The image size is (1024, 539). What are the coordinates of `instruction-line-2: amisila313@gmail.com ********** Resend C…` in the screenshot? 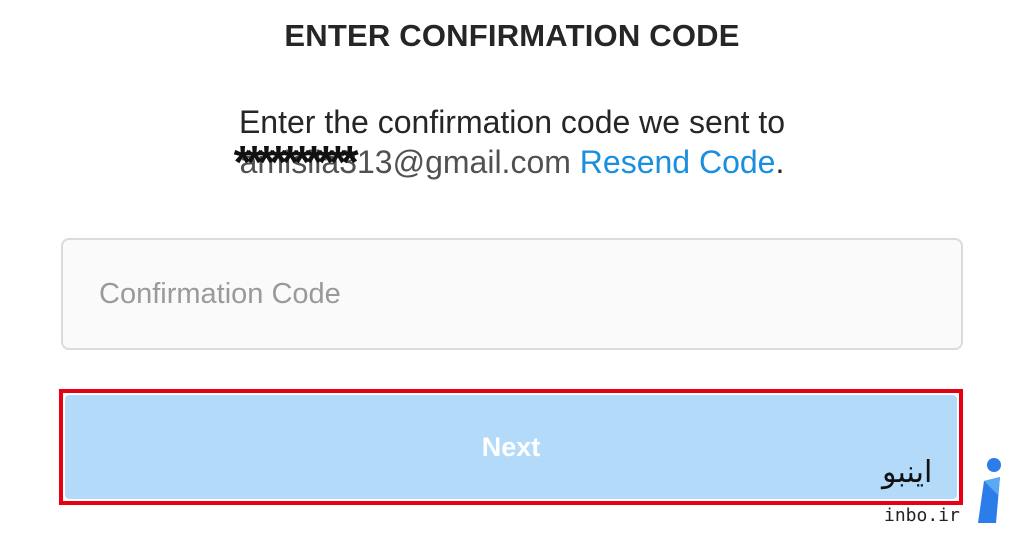 It's located at (512, 162).